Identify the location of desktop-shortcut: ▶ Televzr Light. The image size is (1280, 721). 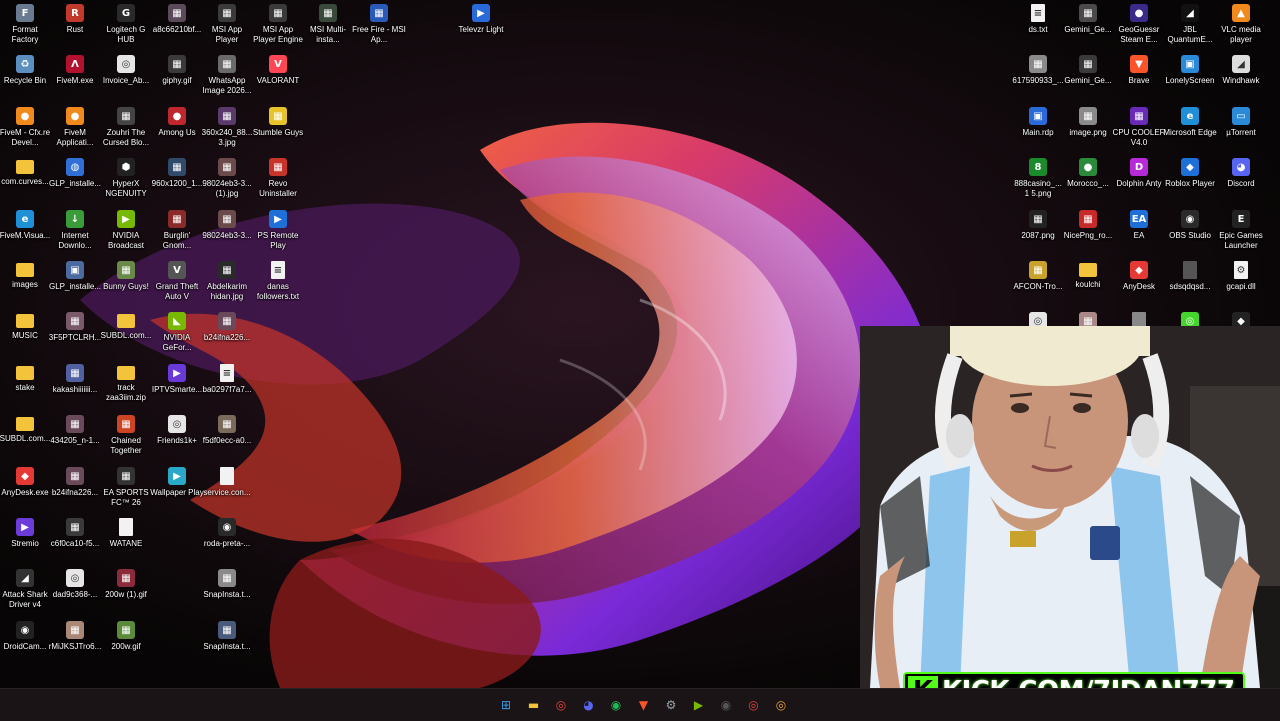
(481, 25).